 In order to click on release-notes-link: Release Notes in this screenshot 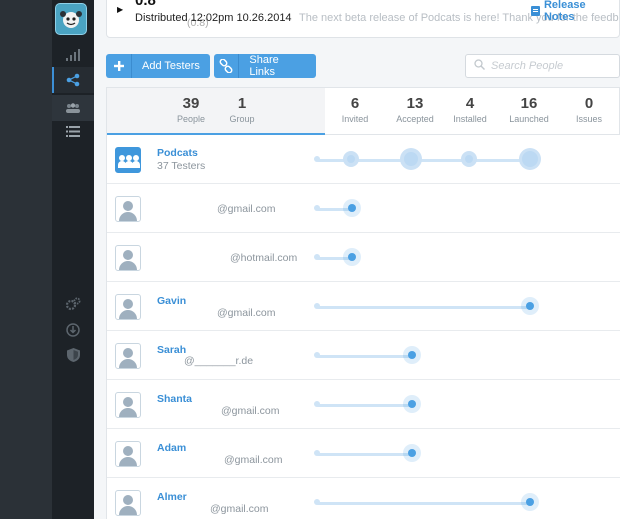, I will do `click(575, 11)`.